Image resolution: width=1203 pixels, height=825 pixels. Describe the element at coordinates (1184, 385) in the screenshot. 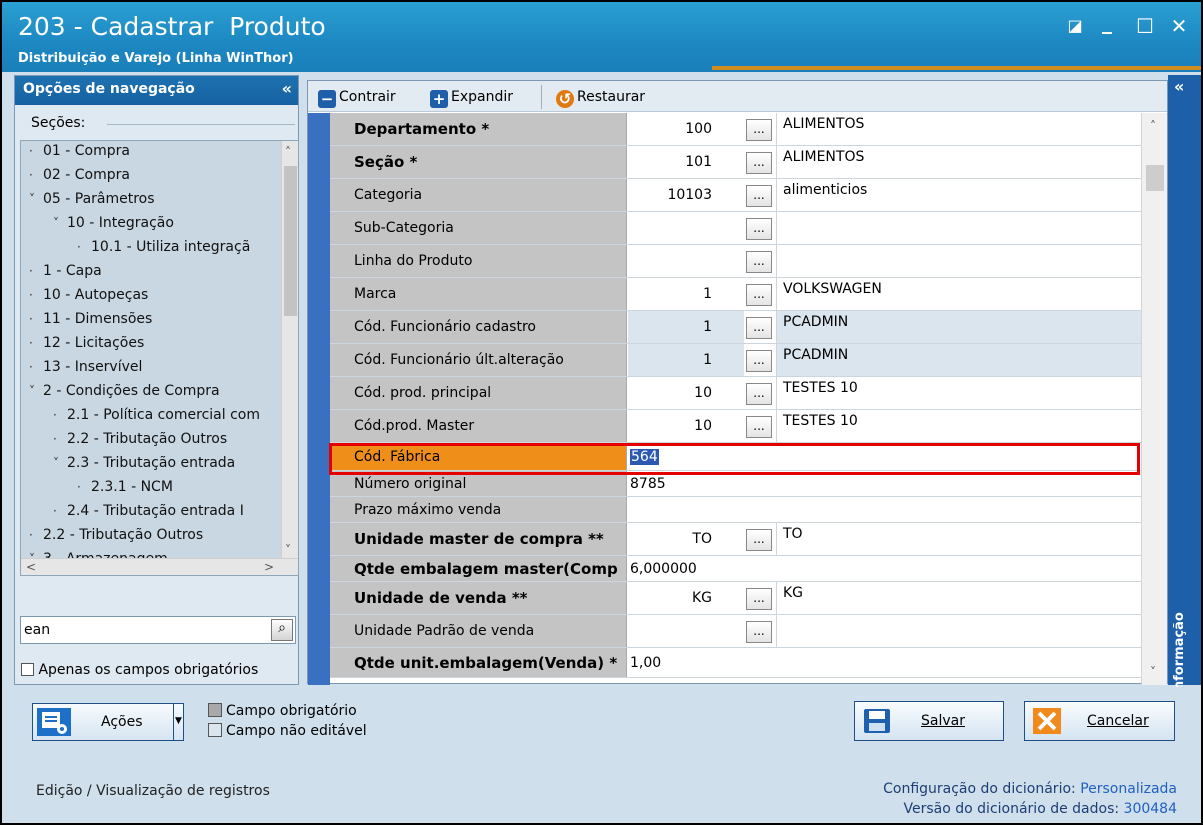

I see `info-panel: « Informação` at that location.